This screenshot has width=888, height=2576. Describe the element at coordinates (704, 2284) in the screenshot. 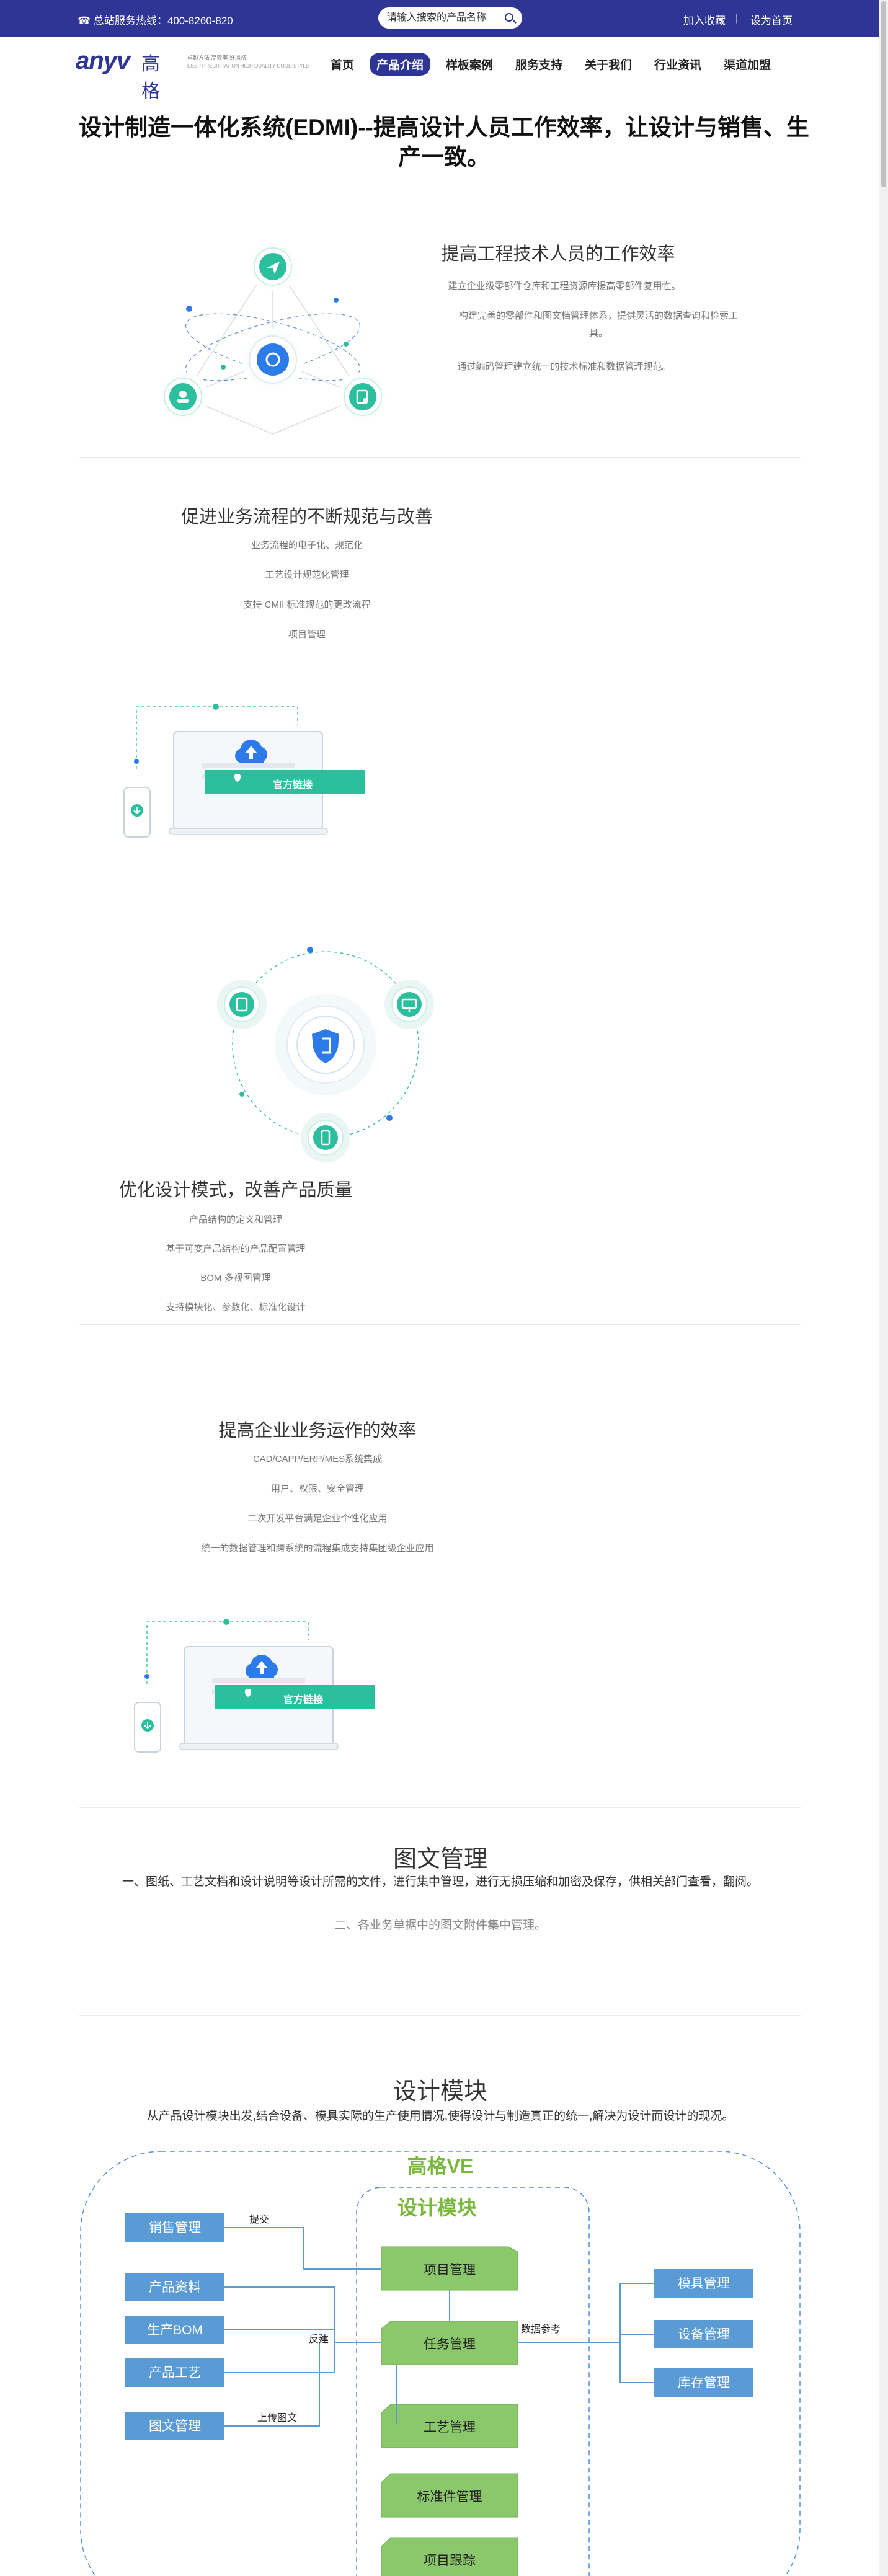

I see `right-module-label: 模具管理` at that location.